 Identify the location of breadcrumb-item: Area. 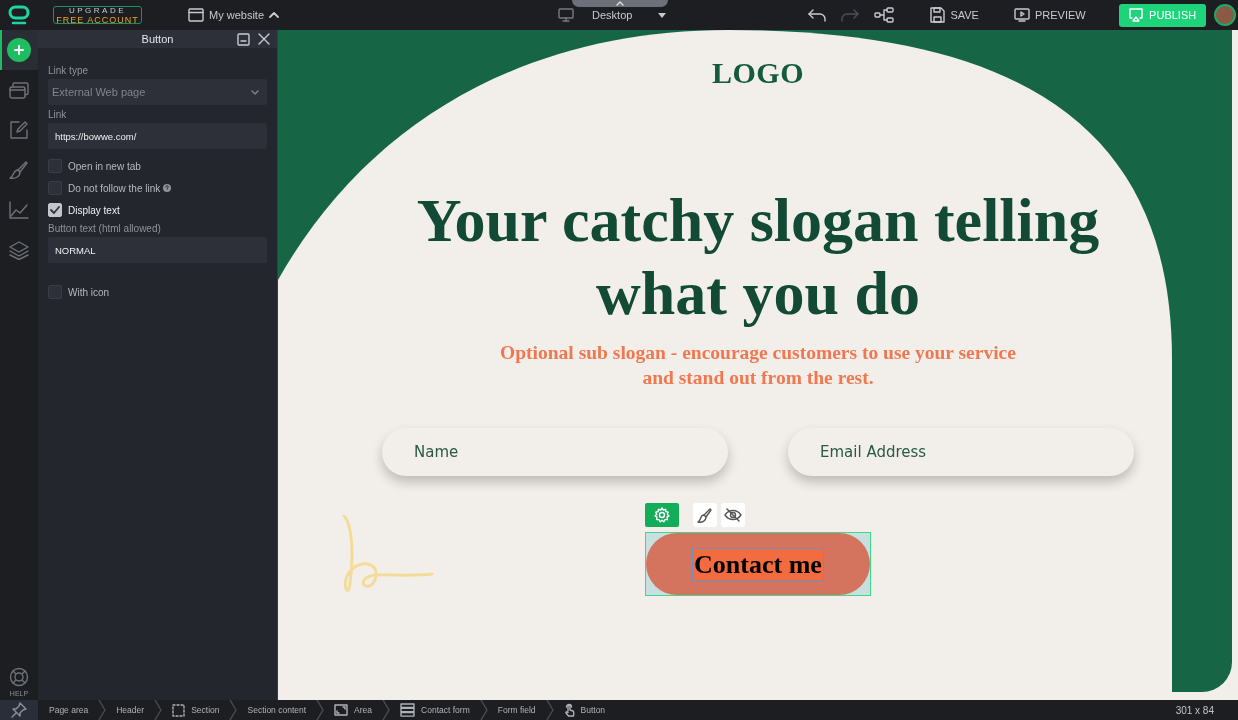
(363, 710).